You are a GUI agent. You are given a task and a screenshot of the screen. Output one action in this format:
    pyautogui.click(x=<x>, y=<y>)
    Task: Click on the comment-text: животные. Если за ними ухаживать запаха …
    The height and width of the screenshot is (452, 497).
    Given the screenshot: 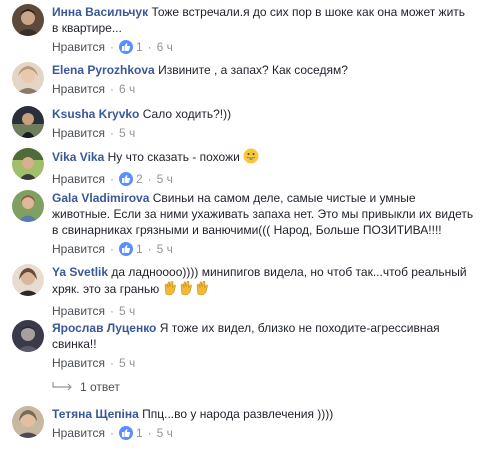 What is the action you would take?
    pyautogui.click(x=263, y=214)
    